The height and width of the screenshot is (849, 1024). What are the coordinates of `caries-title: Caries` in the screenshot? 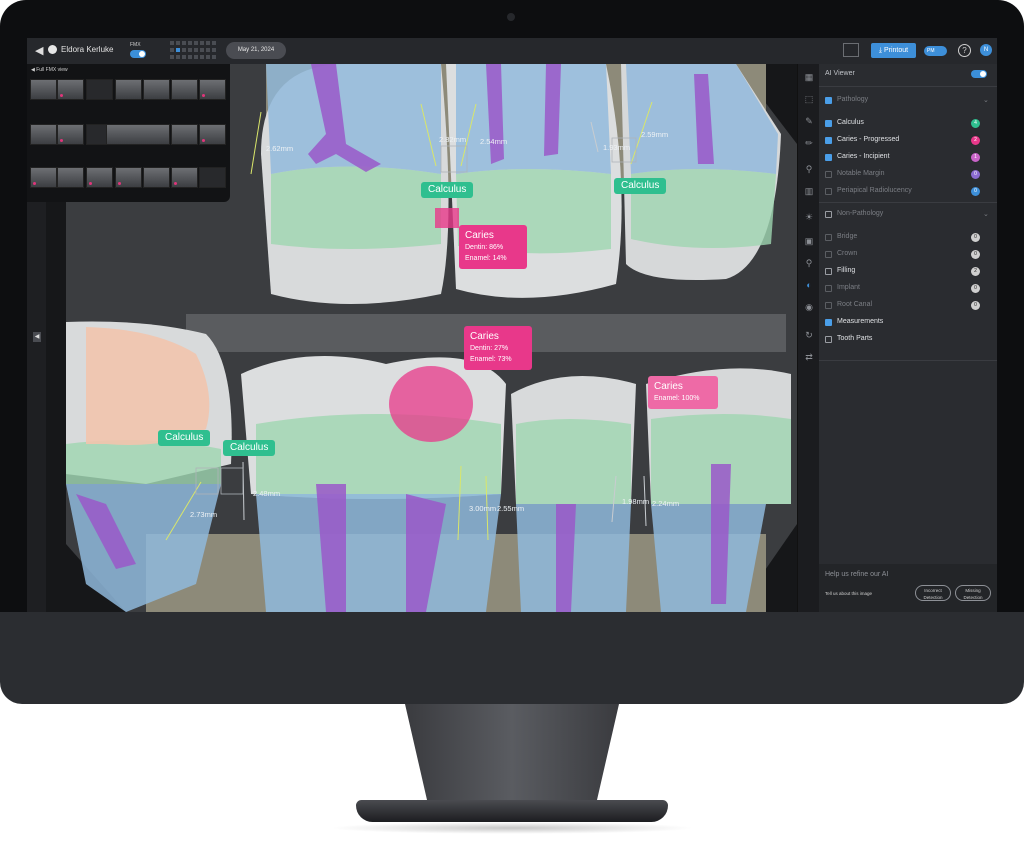 It's located at (668, 386).